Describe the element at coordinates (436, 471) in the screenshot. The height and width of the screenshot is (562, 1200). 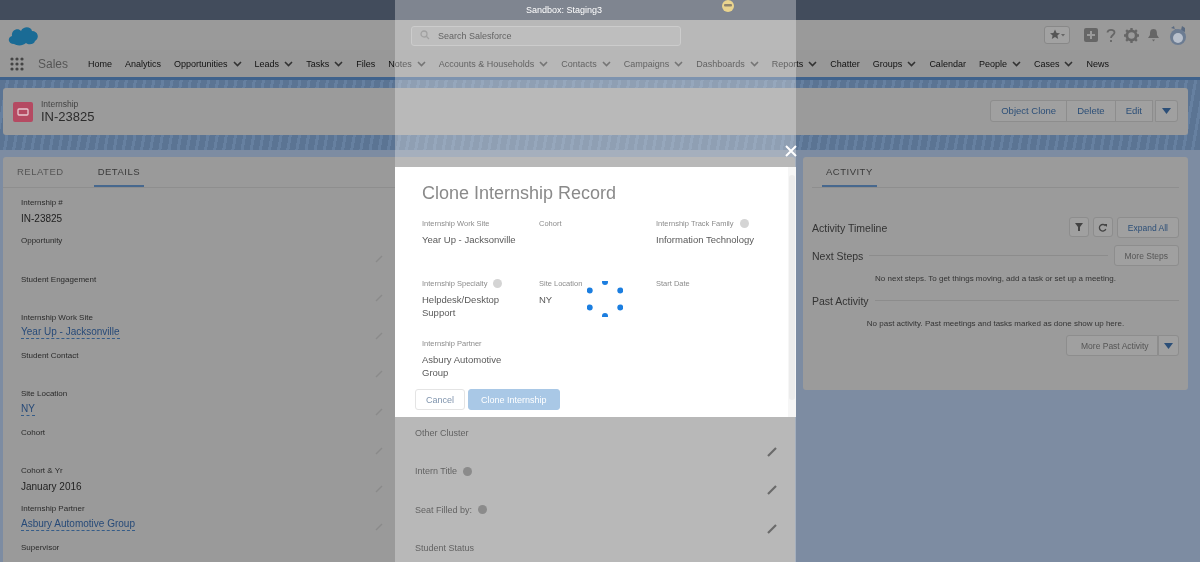
I see `field-label: Intern Title` at that location.